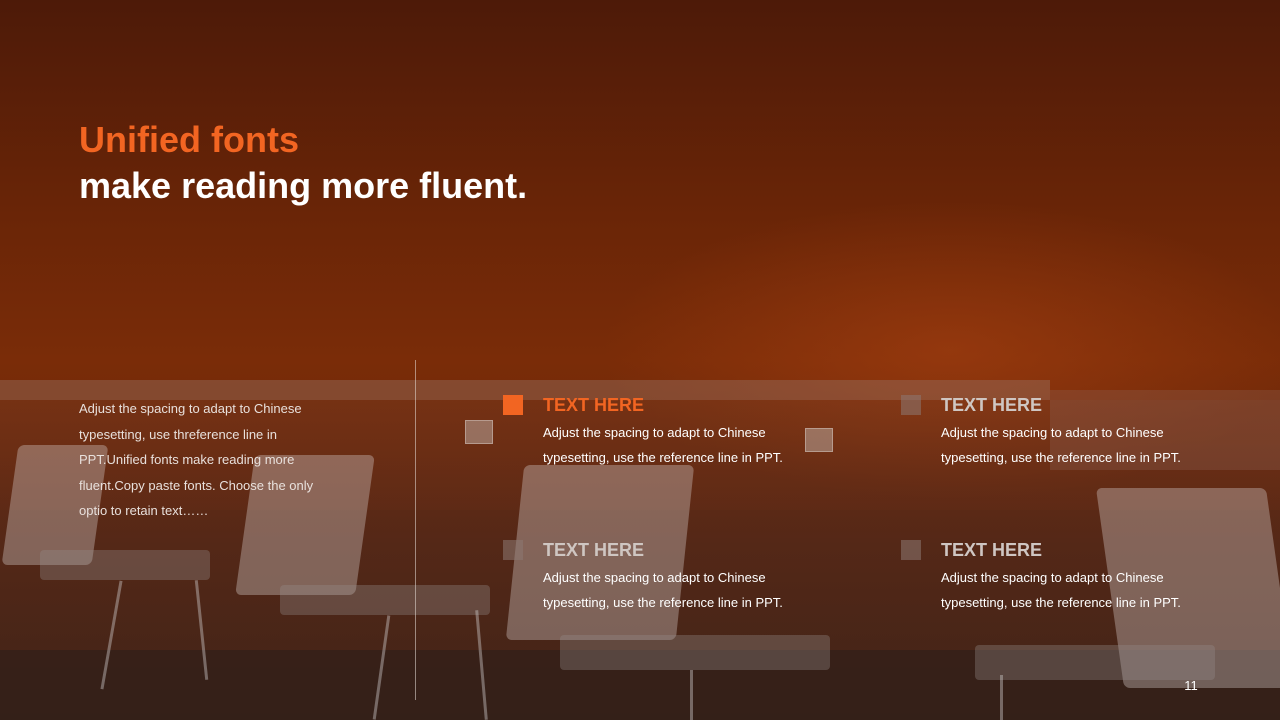  Describe the element at coordinates (479, 432) in the screenshot. I see `power-outlet` at that location.